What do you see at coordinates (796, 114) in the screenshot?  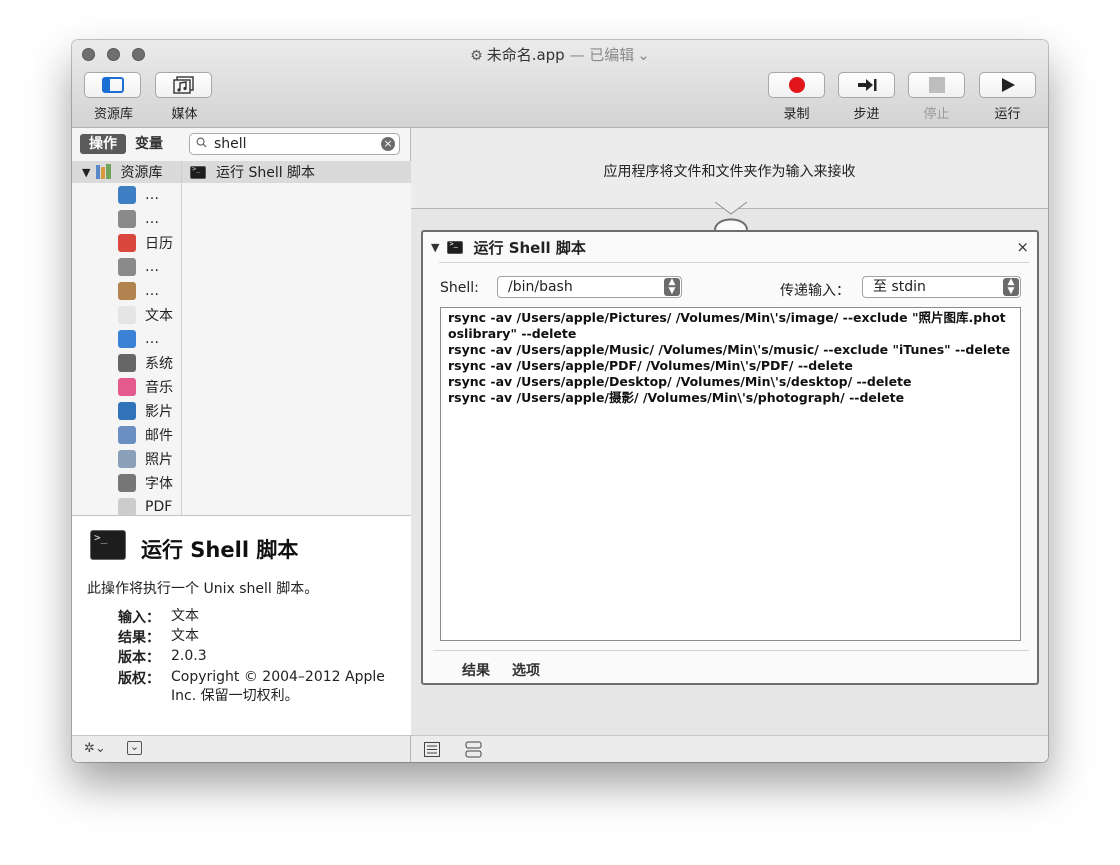 I see `record-label: 录制` at bounding box center [796, 114].